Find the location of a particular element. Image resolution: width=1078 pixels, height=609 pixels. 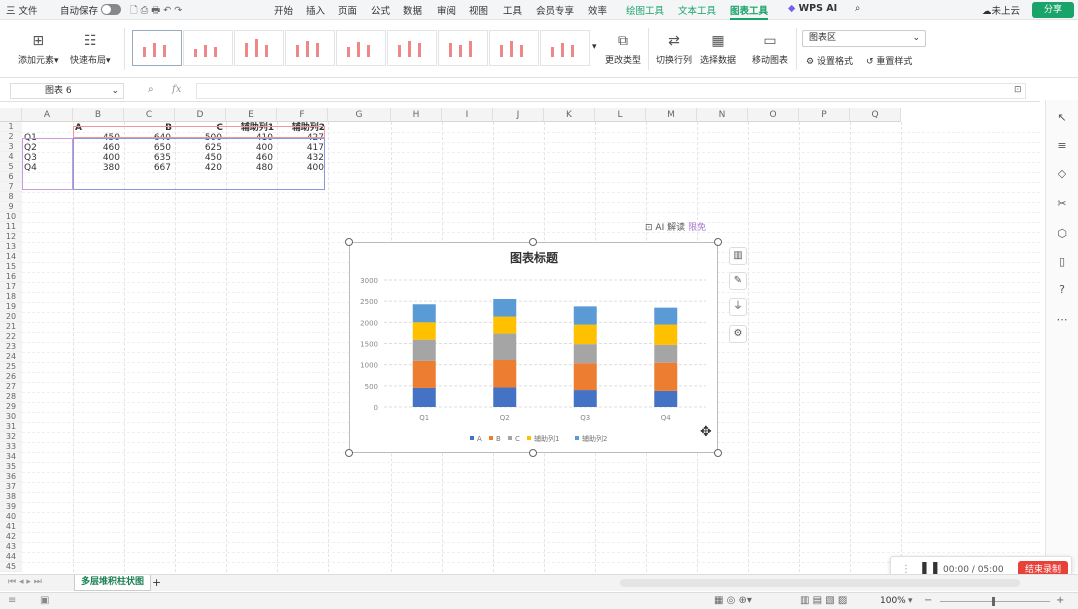

column-header: O is located at coordinates (773, 115).